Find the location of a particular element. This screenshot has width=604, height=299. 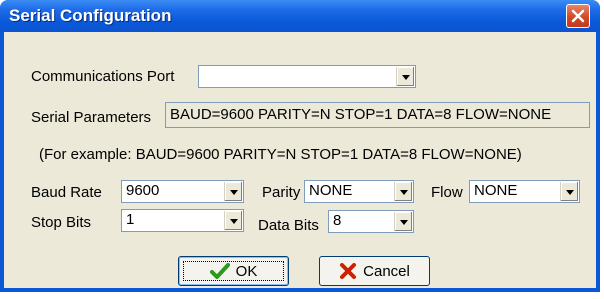

data-bits-select: 8 is located at coordinates (371, 221).